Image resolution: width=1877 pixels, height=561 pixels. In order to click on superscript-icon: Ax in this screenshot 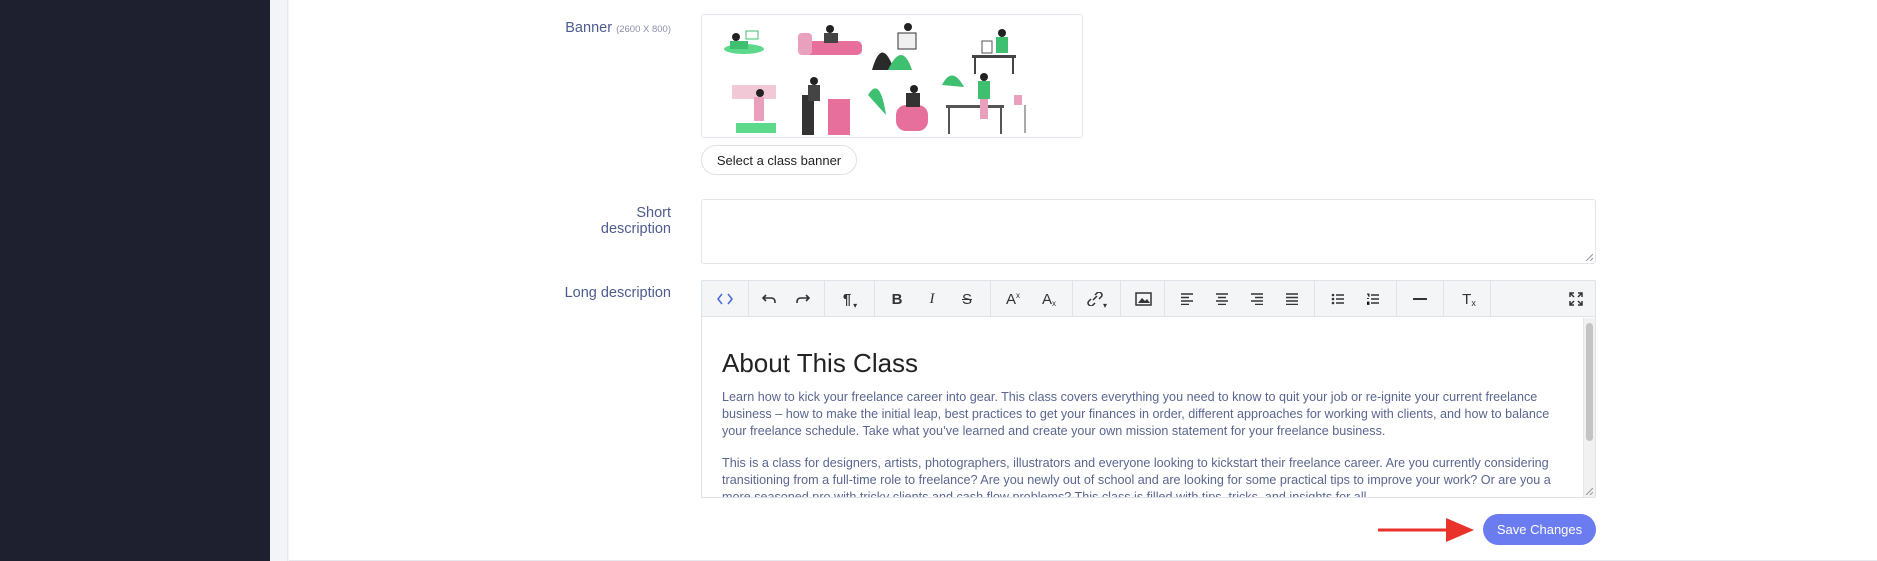, I will do `click(1013, 299)`.